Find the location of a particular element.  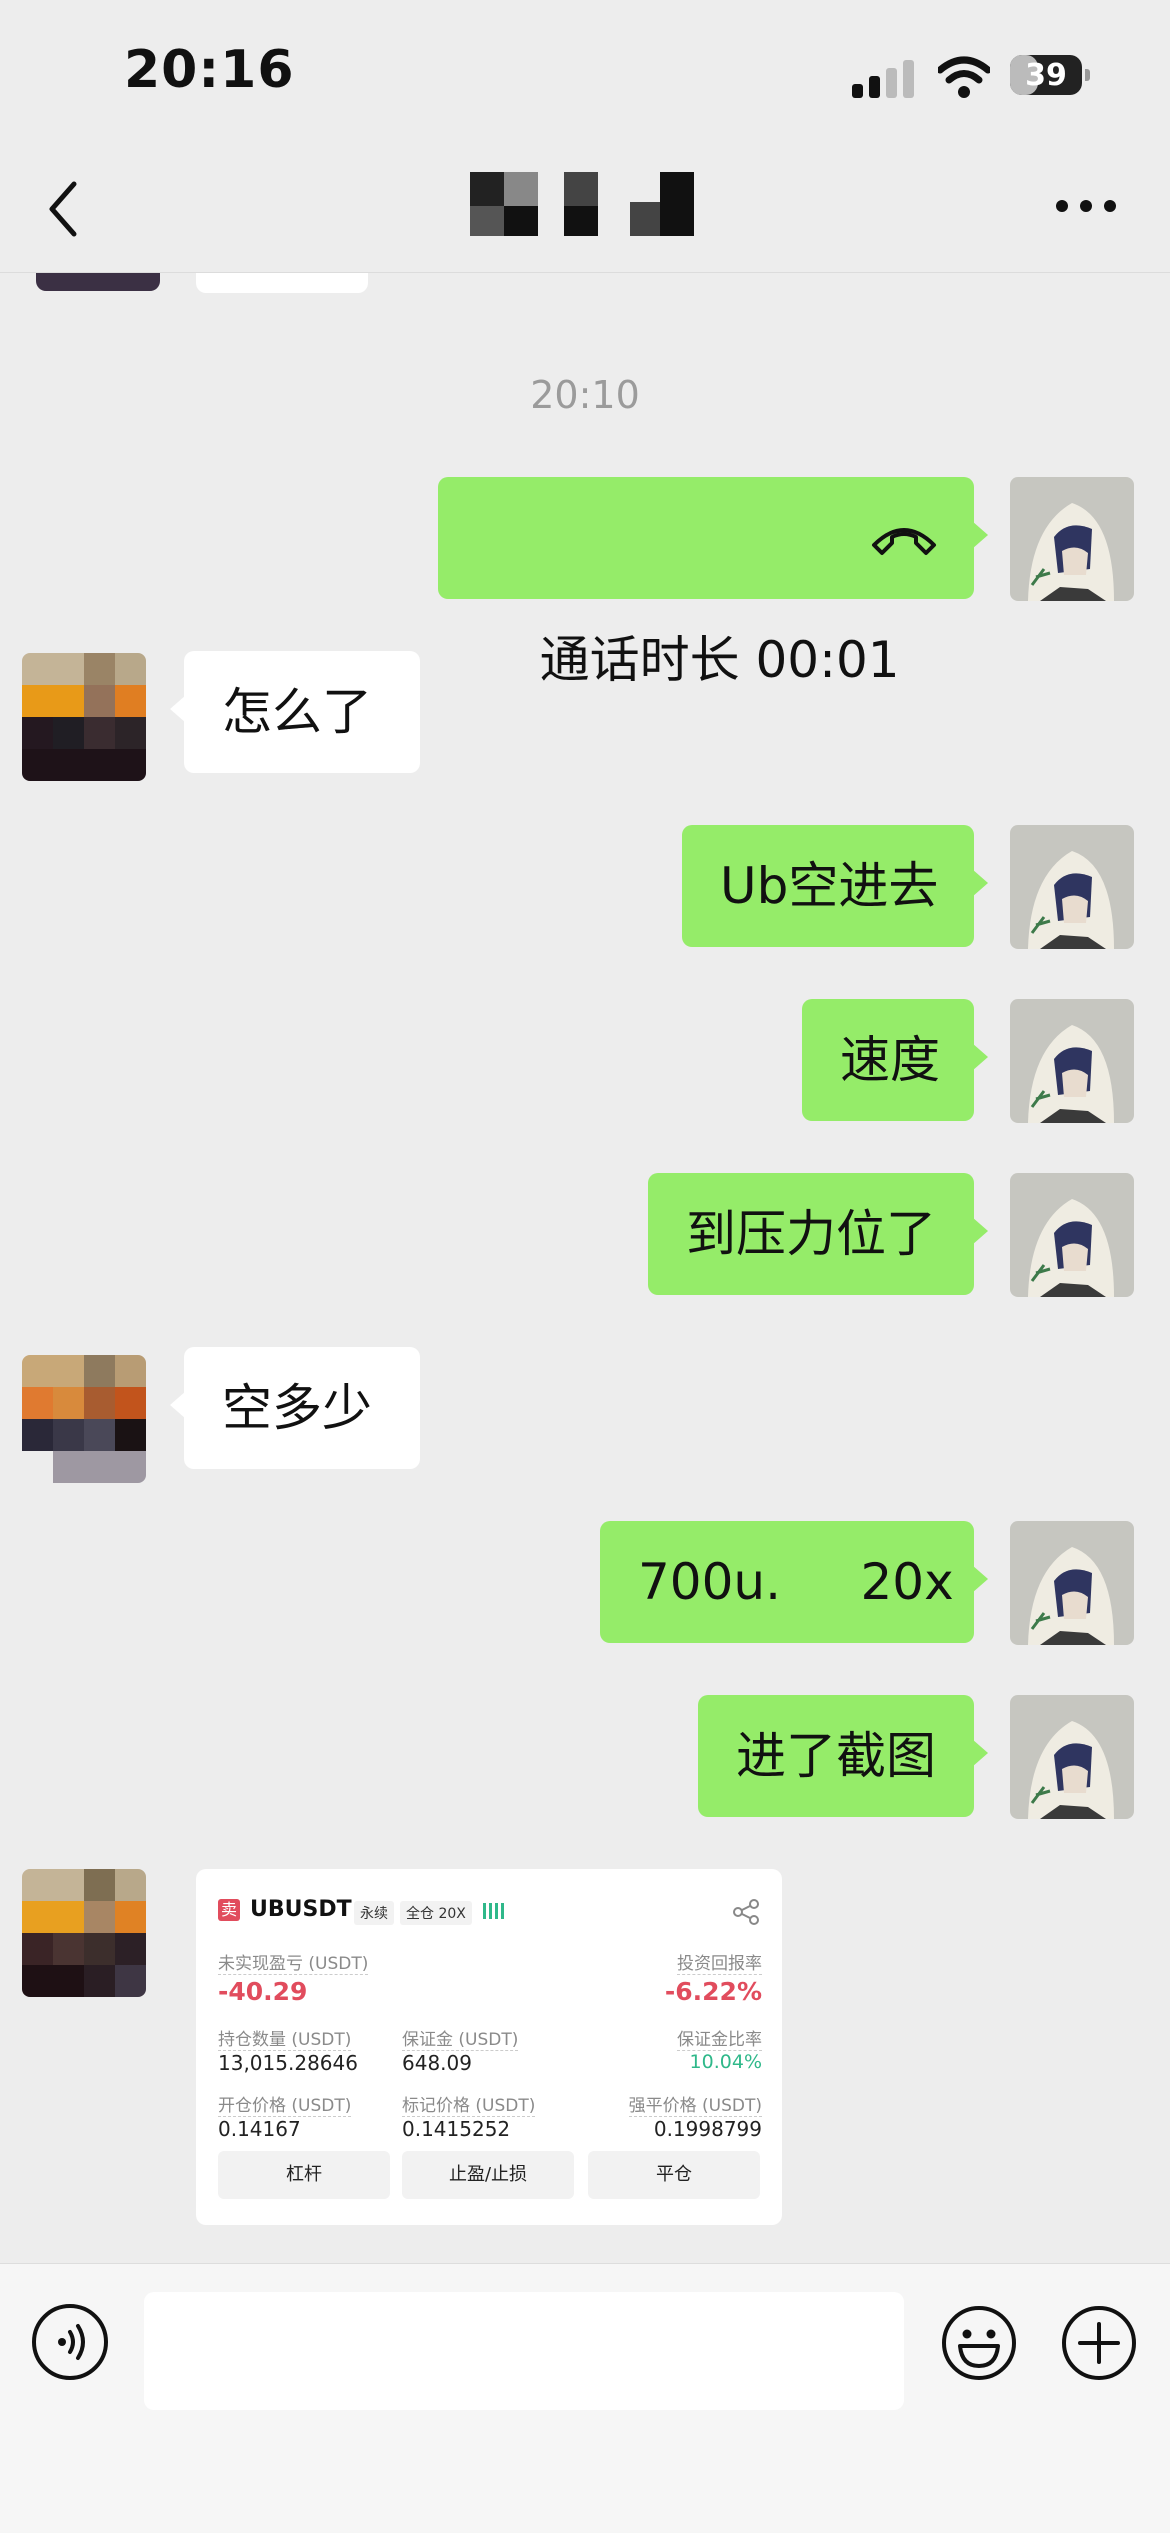

message-input-bar is located at coordinates (585, 2398).